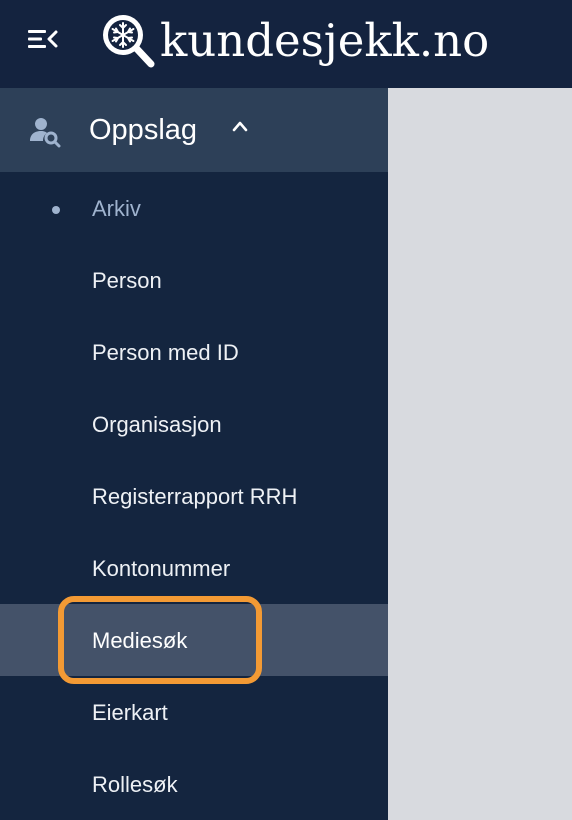 The width and height of the screenshot is (572, 820). What do you see at coordinates (135, 784) in the screenshot?
I see `sidebar-item-label: Rollesøk` at bounding box center [135, 784].